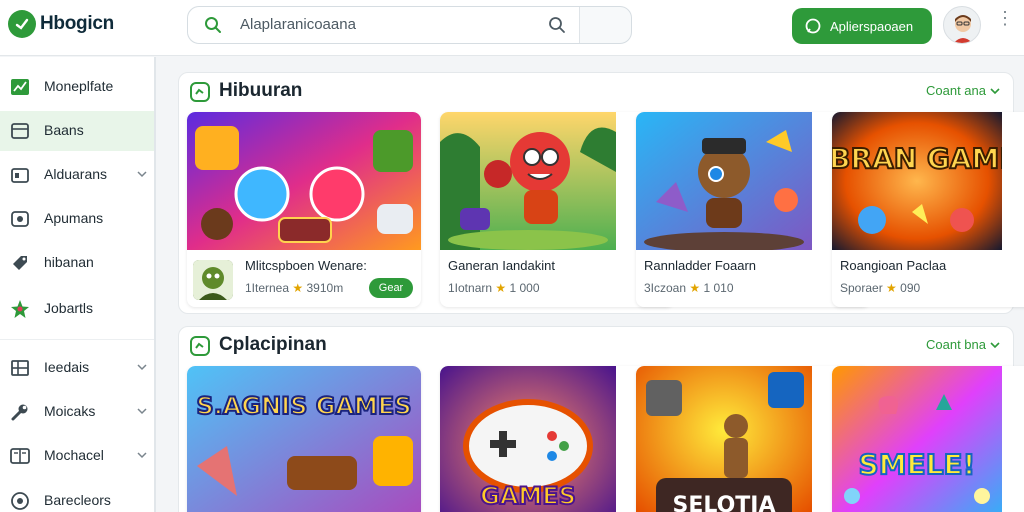  I want to click on search-icon, so click(213, 27).